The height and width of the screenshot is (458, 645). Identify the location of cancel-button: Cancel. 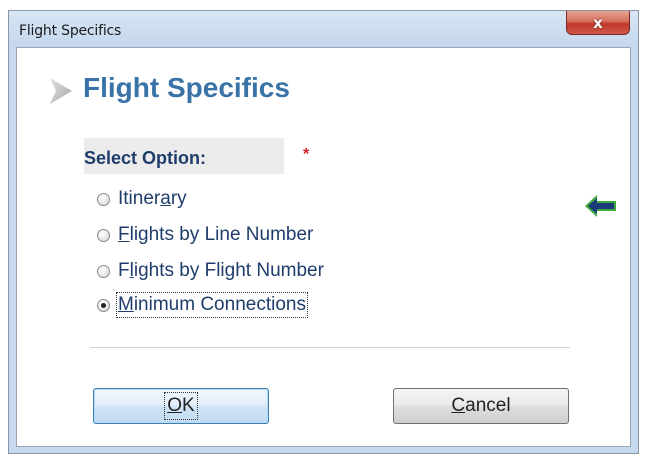
(481, 406).